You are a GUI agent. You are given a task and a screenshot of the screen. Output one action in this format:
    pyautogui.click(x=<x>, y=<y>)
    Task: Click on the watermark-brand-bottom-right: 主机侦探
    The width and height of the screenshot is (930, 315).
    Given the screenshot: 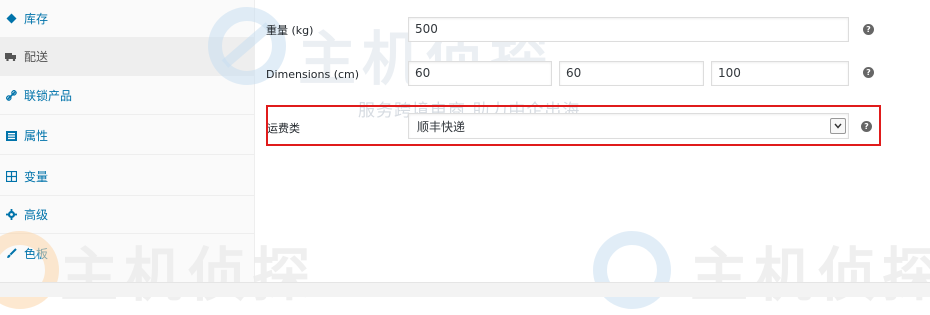 What is the action you would take?
    pyautogui.click(x=810, y=275)
    